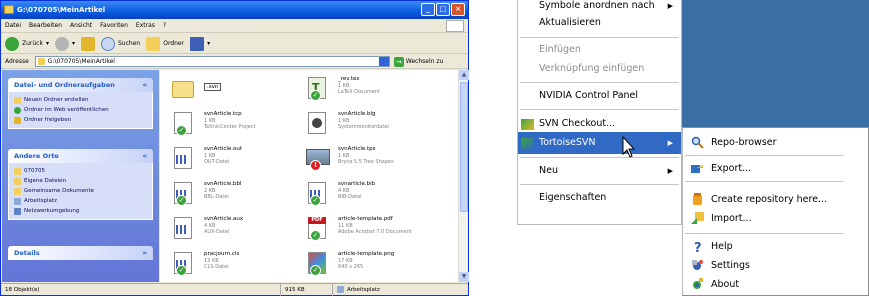 Image resolution: width=869 pixels, height=296 pixels. I want to click on file-item: svnArticle.blg 1 KB Systemmonitordatei, so click(370, 125).